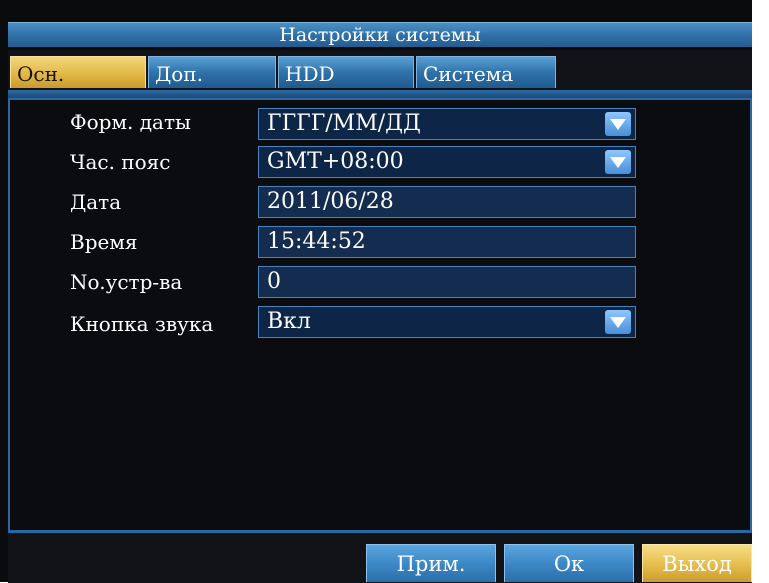 This screenshot has height=583, width=769. Describe the element at coordinates (447, 242) in the screenshot. I see `time-field: 15:44:52` at that location.